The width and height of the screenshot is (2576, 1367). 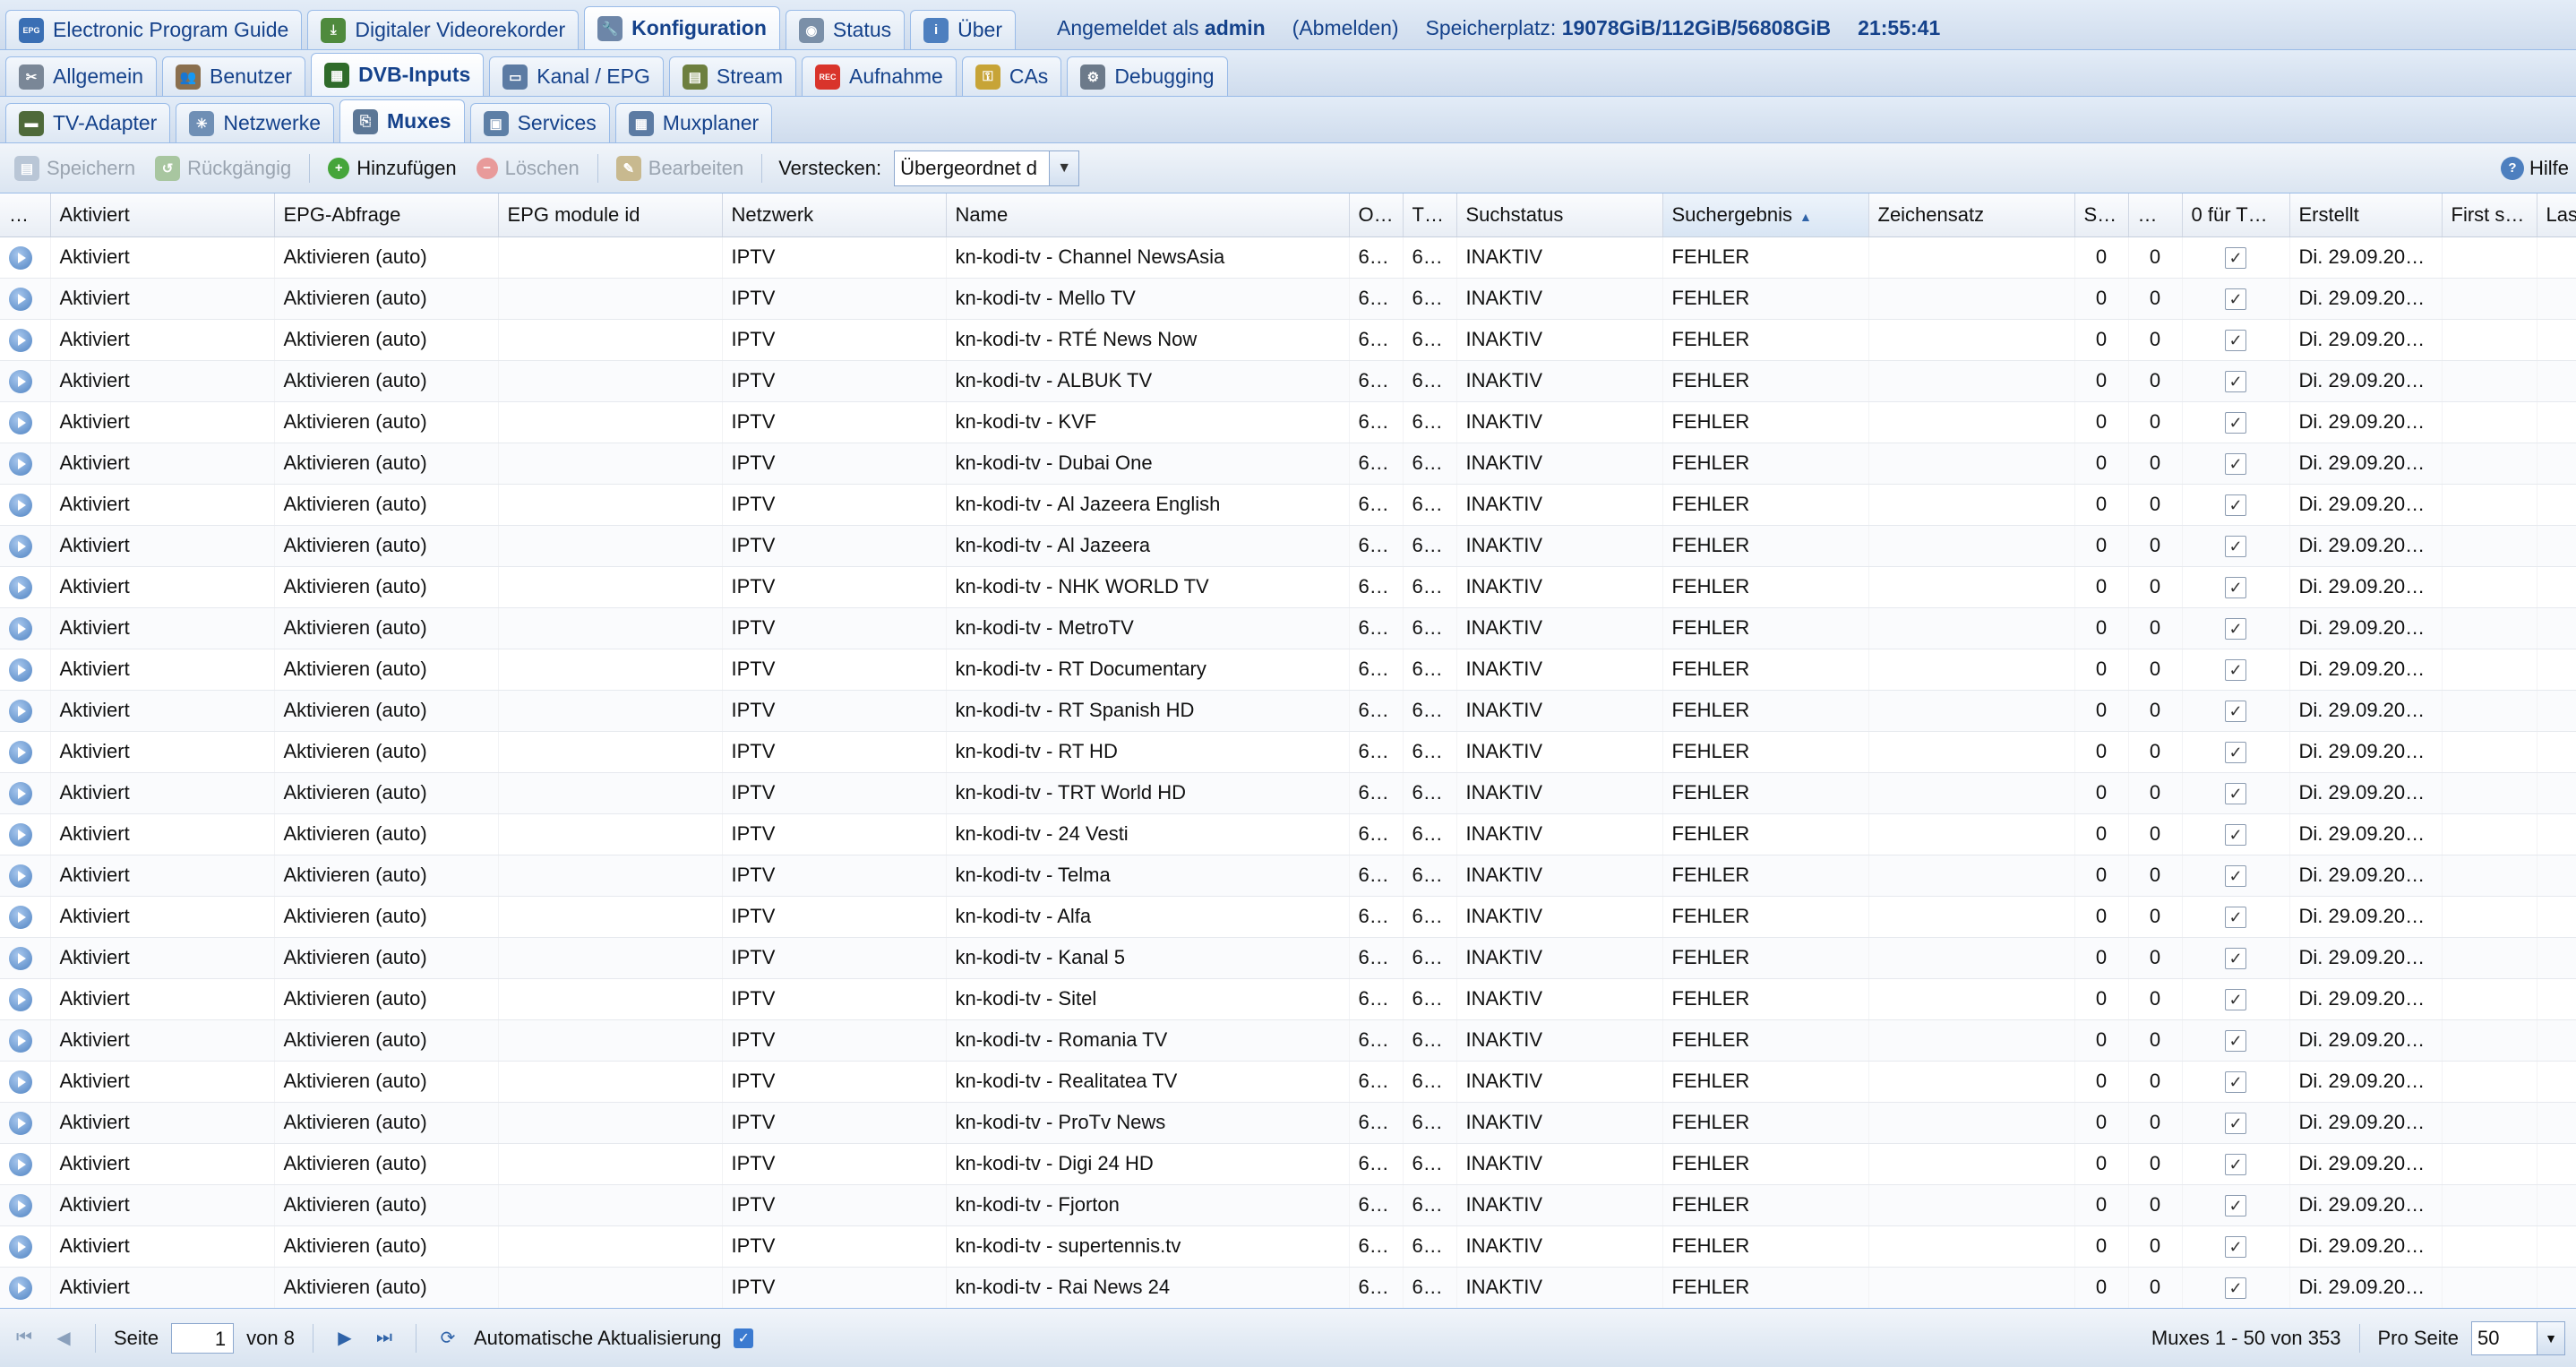 I want to click on main-tab-2: 🔧 Konfiguration, so click(x=682, y=27).